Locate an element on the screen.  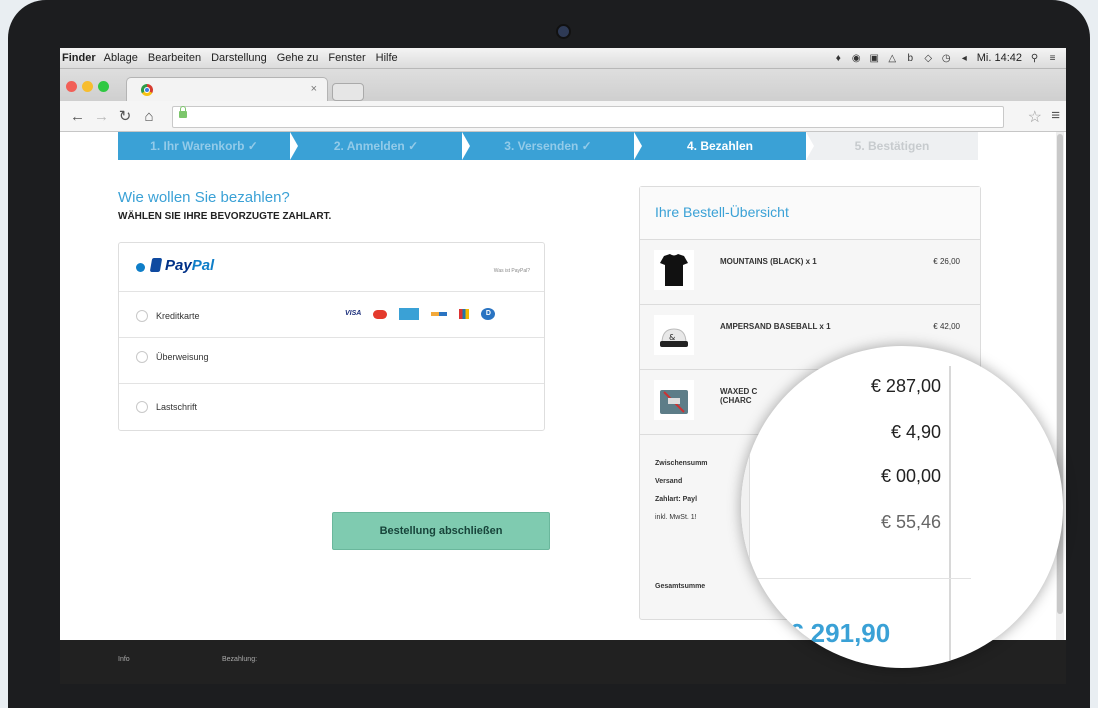
creditcard-label: Kreditkarte is located at coordinates (178, 316).